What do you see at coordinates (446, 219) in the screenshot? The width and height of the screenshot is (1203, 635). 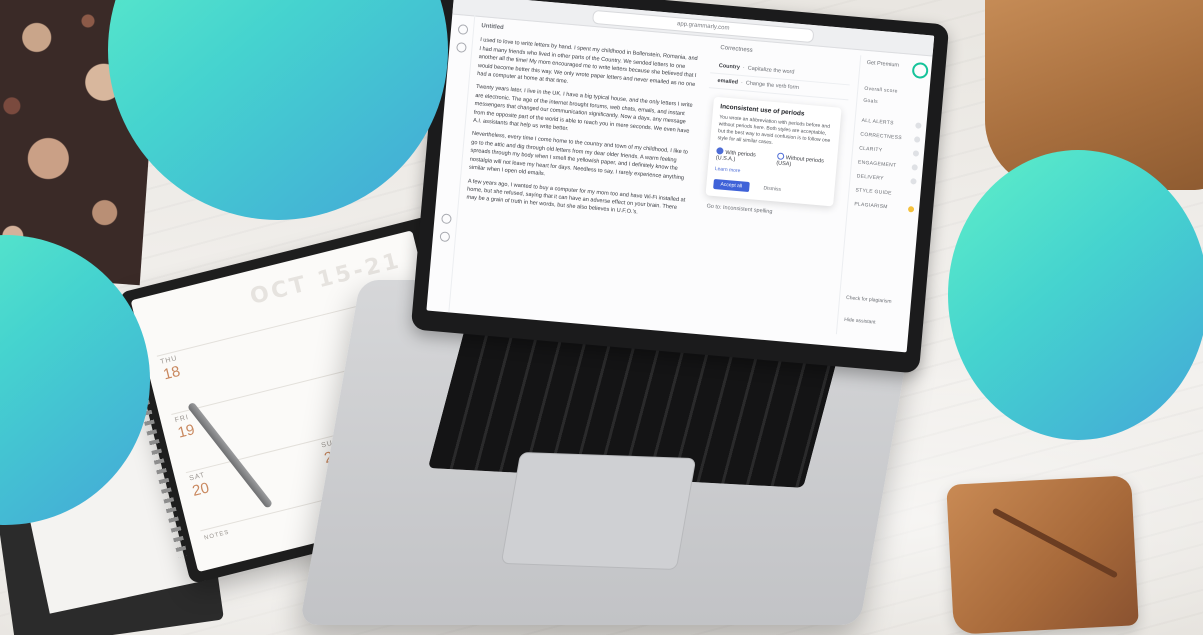 I see `settings-icon` at bounding box center [446, 219].